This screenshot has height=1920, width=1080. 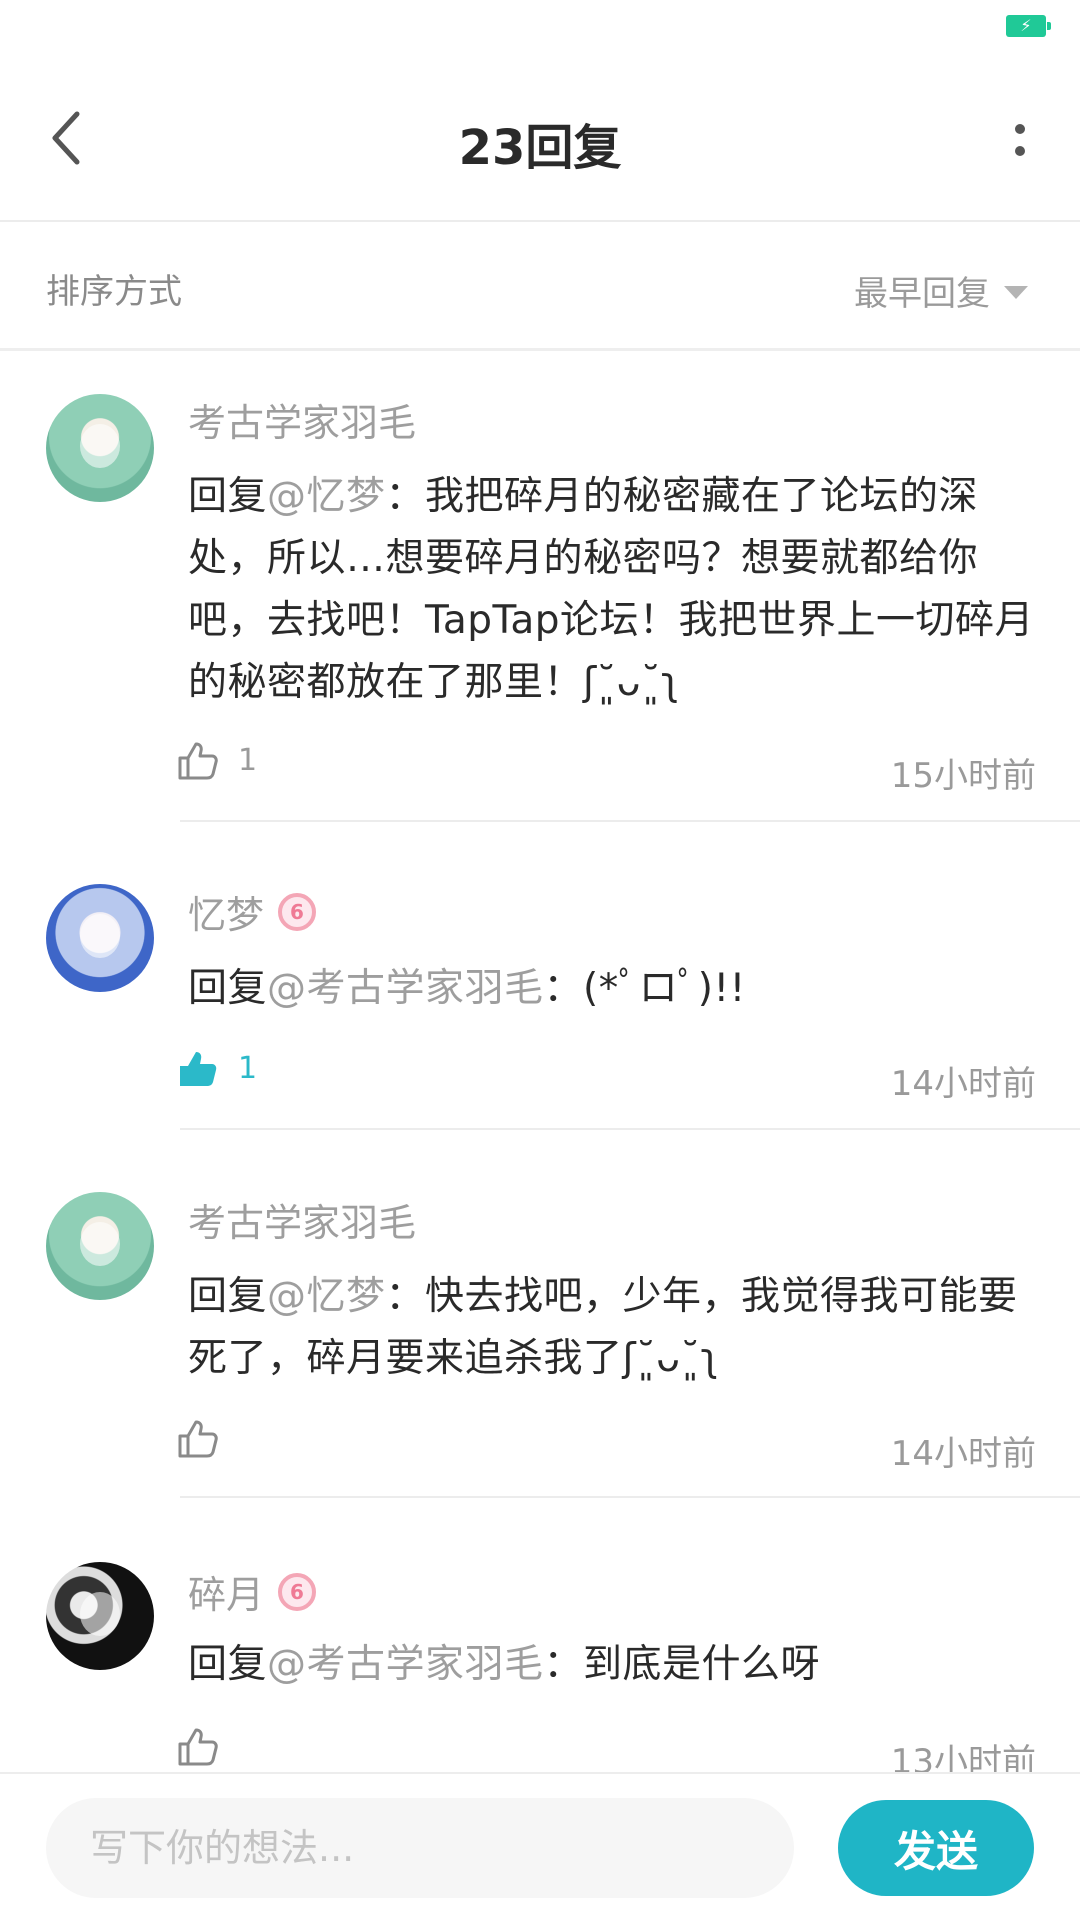 What do you see at coordinates (114, 292) in the screenshot?
I see `sort-label: 排序方式` at bounding box center [114, 292].